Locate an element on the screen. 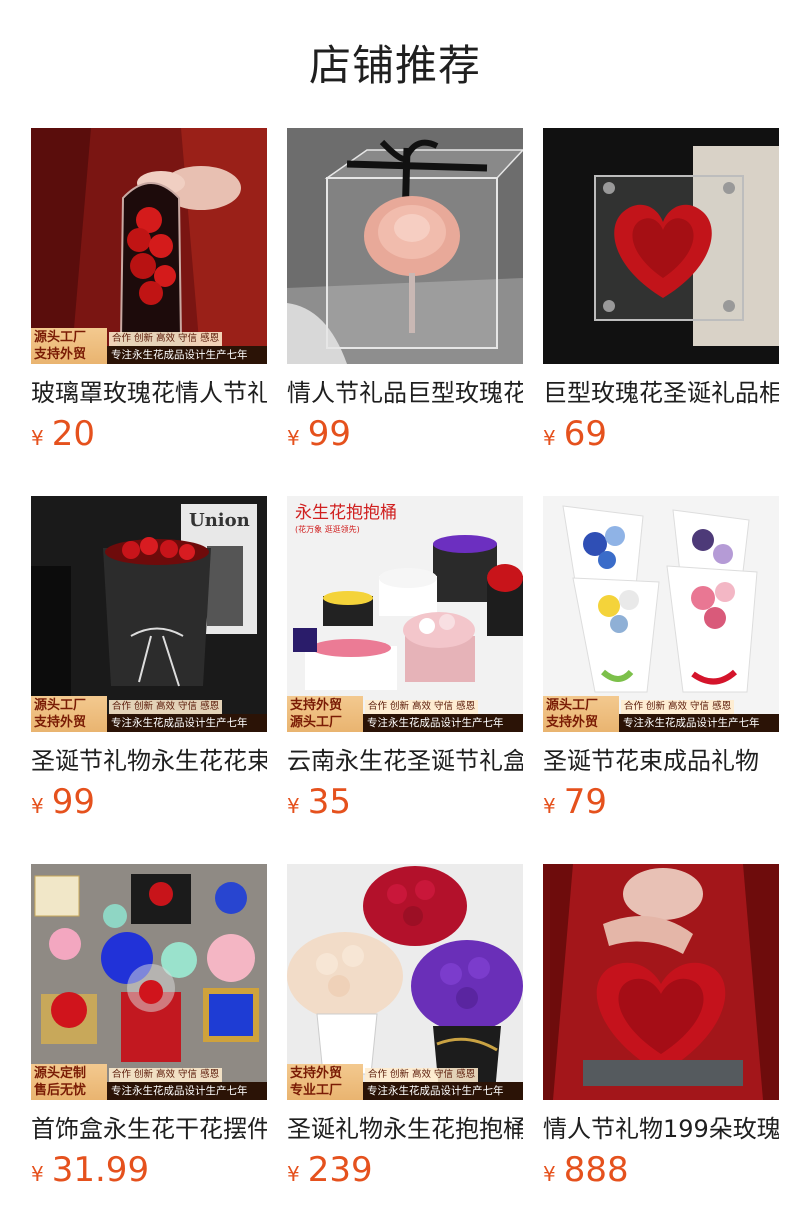 This screenshot has height=1232, width=790. promo-badge: 支持外贸 专业工厂 合作 创新 高效 守信 感恩 专注永生花成品设计生产七年 is located at coordinates (405, 1082).